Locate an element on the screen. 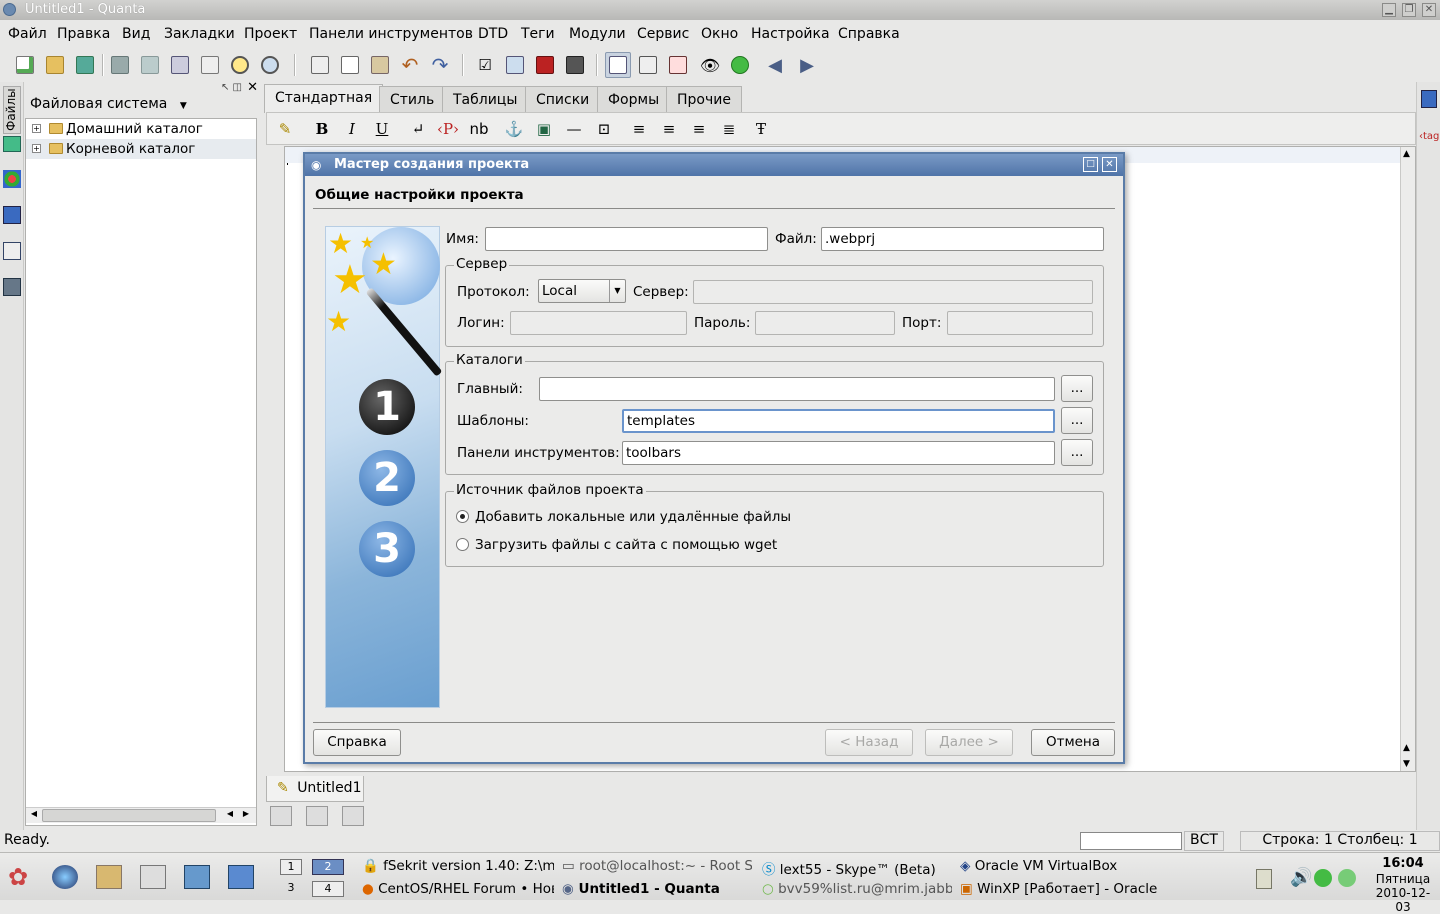 The height and width of the screenshot is (914, 1440). clipboard-tray-icon is located at coordinates (1264, 879).